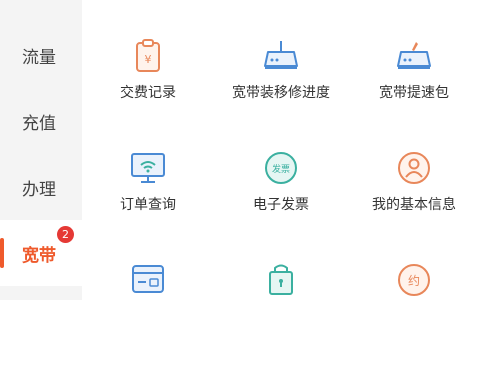  I want to click on appointment-icon-text: 约, so click(414, 280).